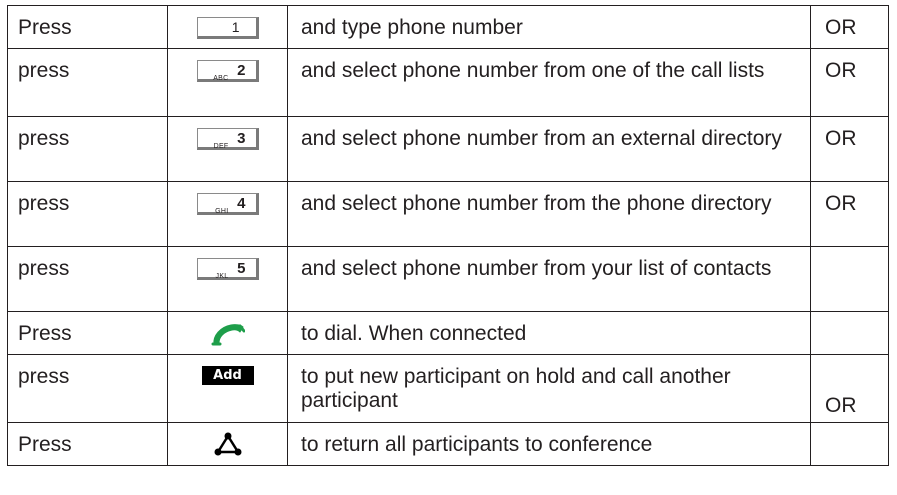 The image size is (897, 495). I want to click on key-3-def-icon: DEF 3, so click(227, 139).